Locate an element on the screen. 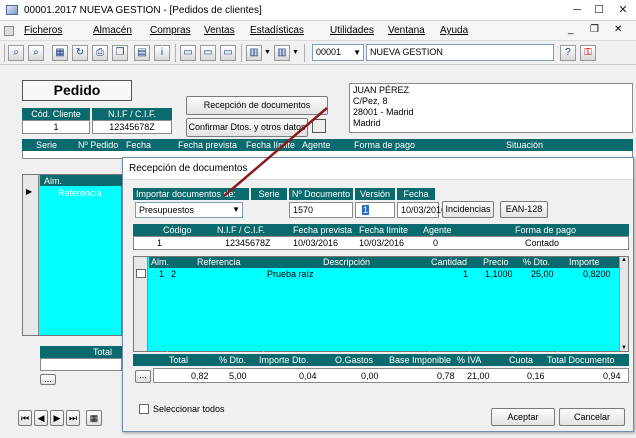 The height and width of the screenshot is (438, 636). maximize-button: ☐ is located at coordinates (599, 10).